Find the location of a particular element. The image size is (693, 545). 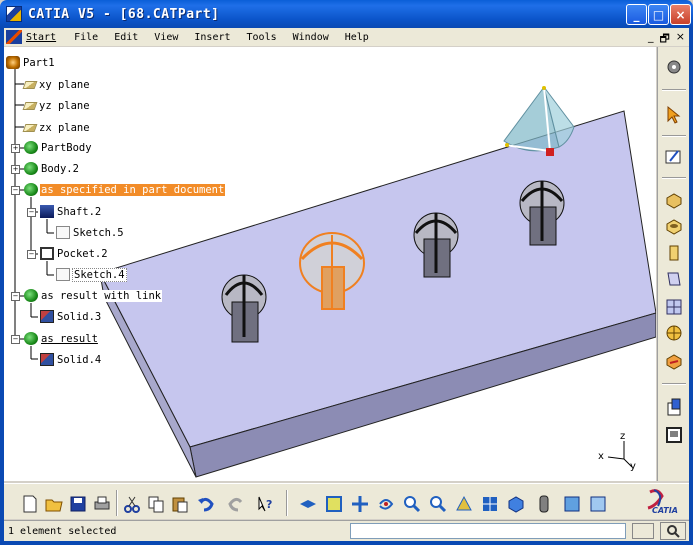

tree-node-pocket2: Pocket.2 is located at coordinates (74, 253).